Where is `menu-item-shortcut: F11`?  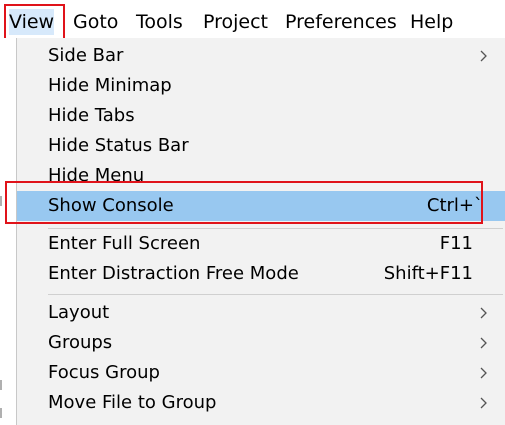
menu-item-shortcut: F11 is located at coordinates (456, 243).